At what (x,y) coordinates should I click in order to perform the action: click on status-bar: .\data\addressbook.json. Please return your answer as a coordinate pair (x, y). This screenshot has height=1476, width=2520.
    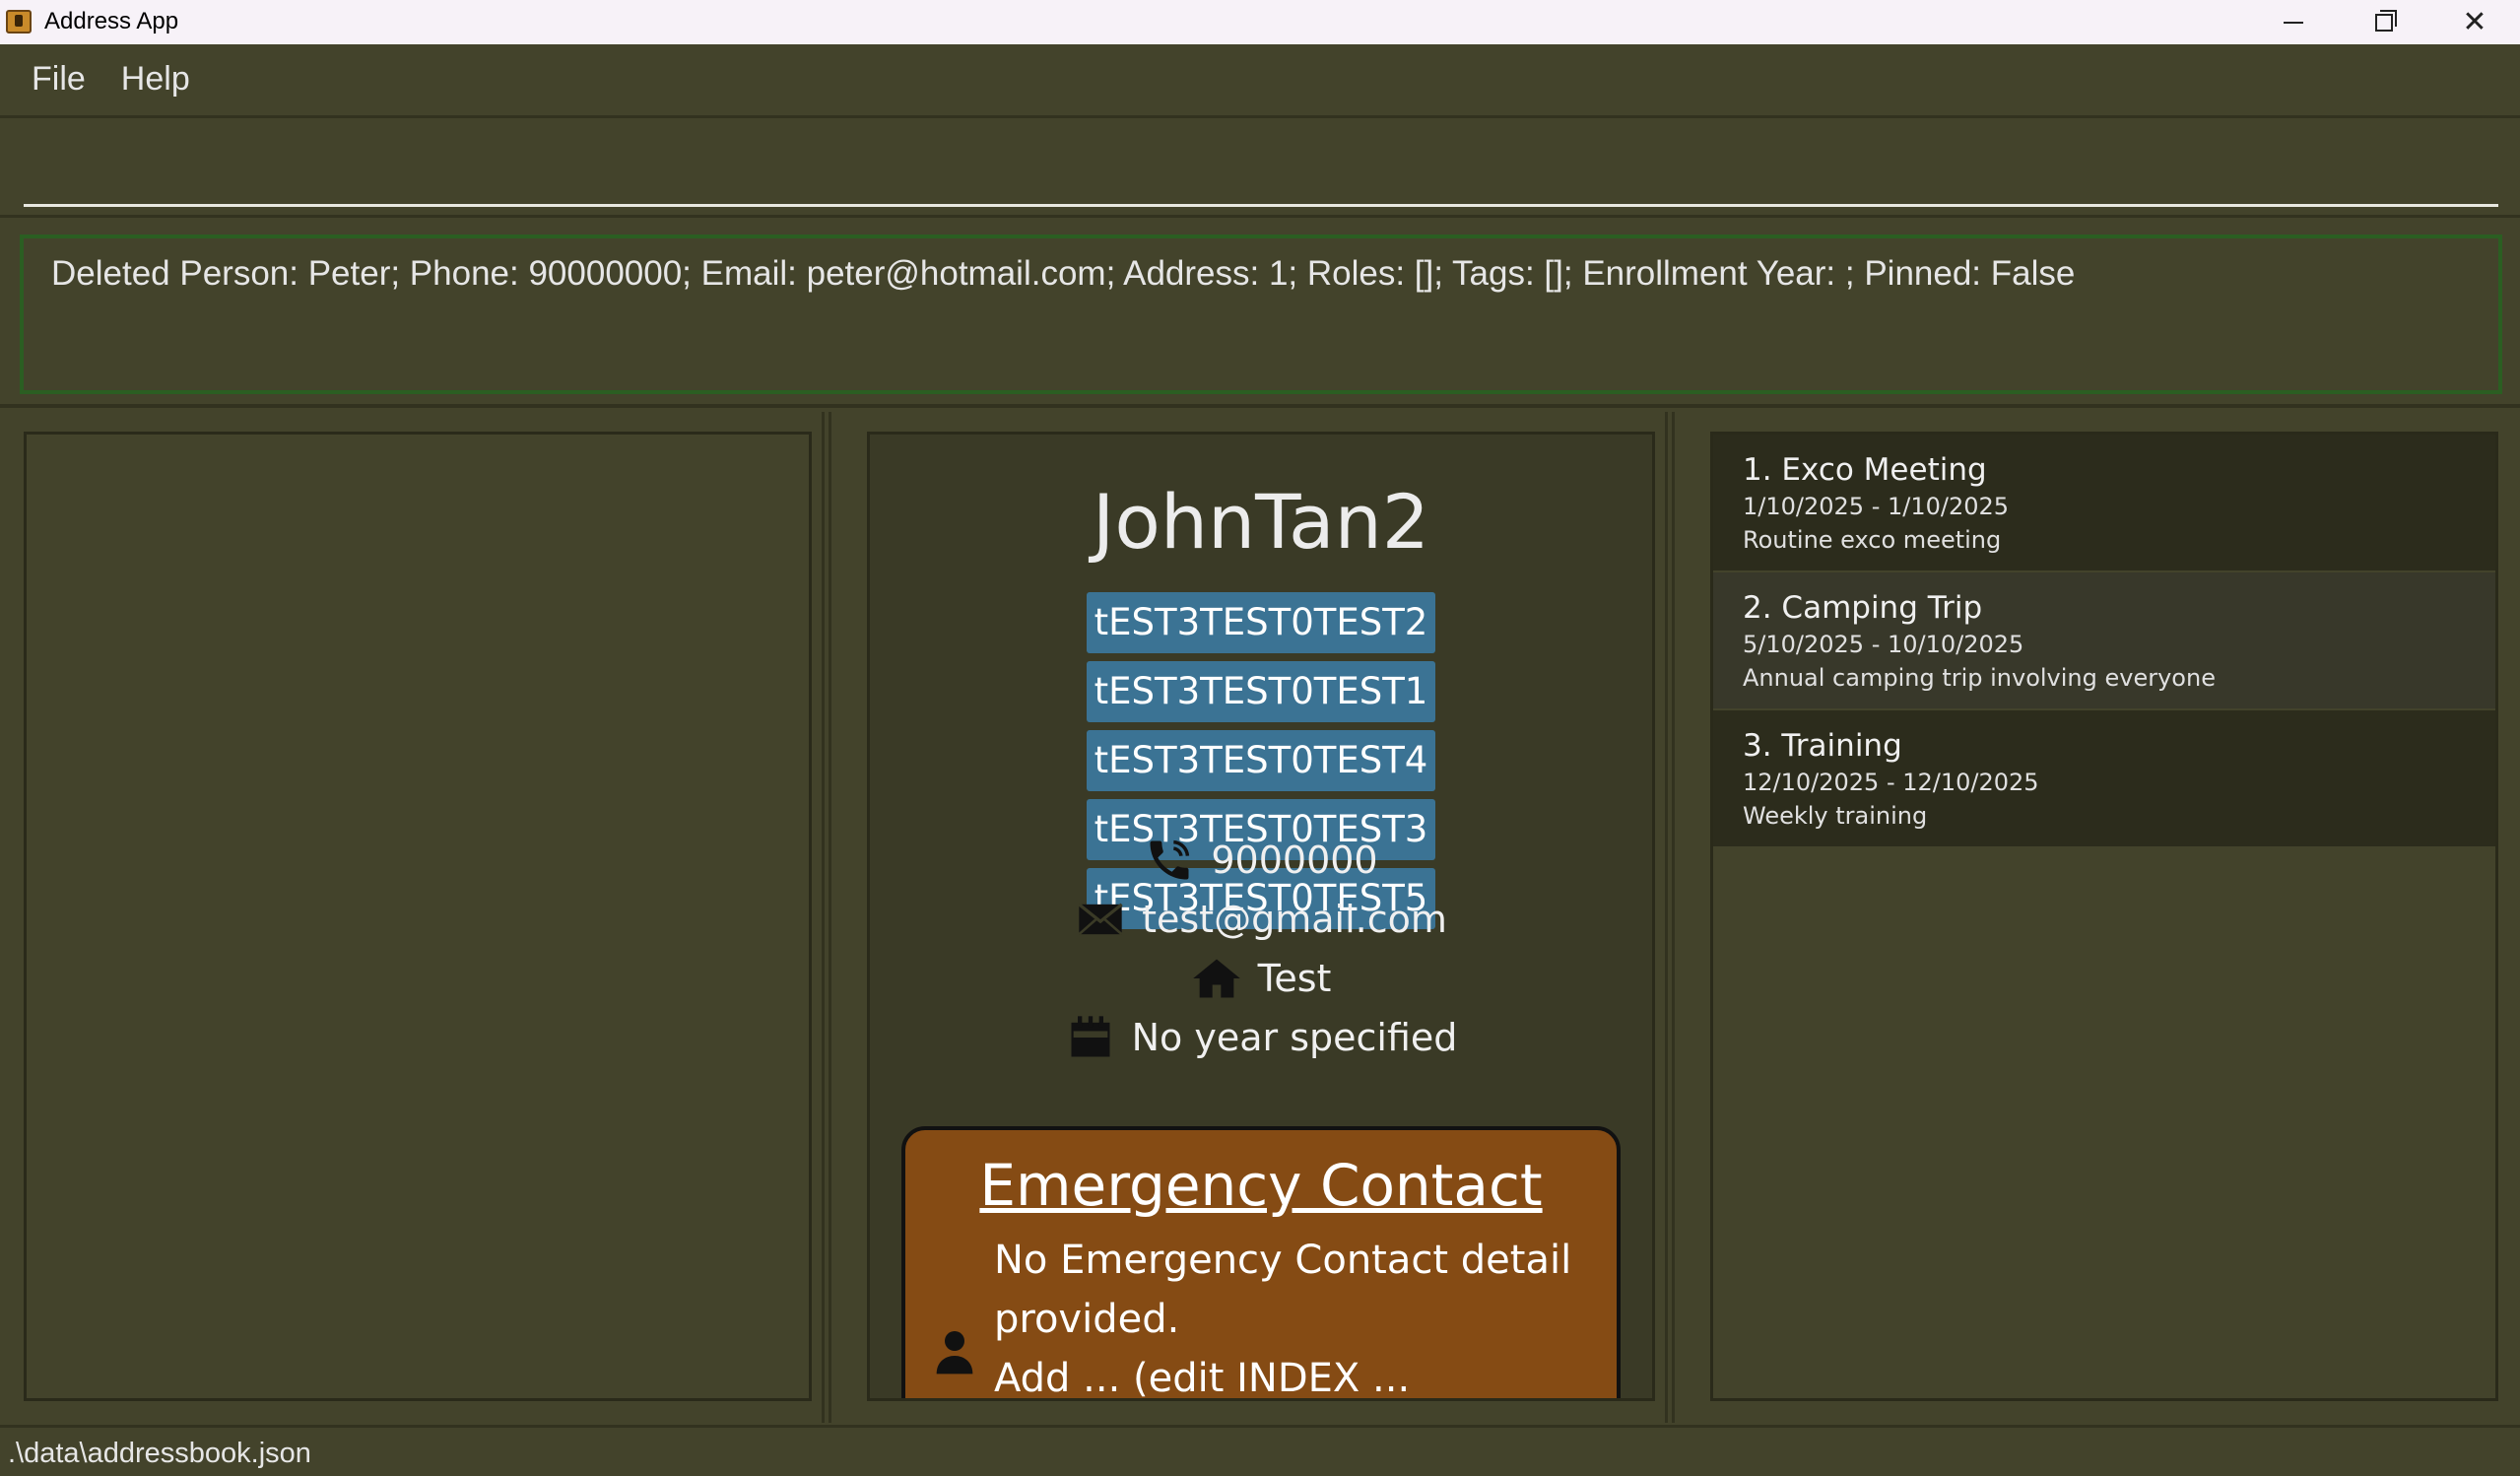
    Looking at the image, I should click on (1260, 1450).